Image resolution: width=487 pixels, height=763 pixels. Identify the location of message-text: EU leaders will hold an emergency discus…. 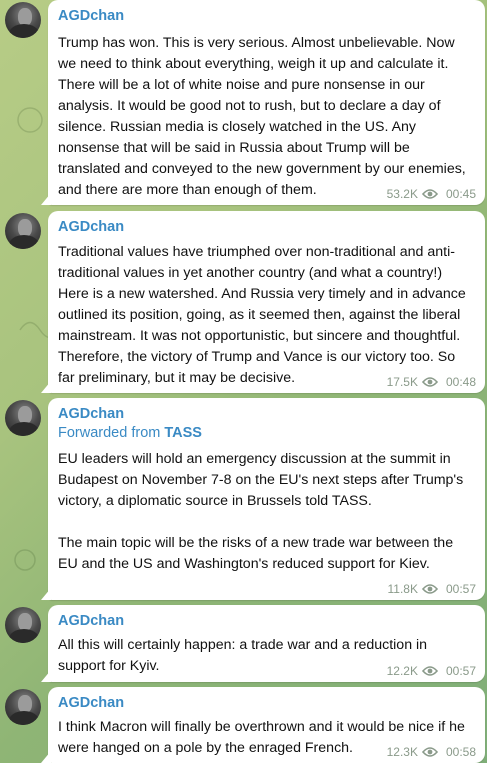
(261, 511).